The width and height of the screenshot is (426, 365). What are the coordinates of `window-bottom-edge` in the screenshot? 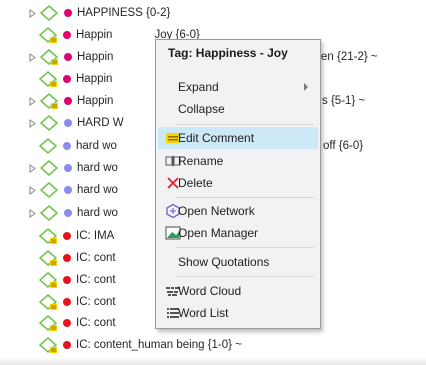 It's located at (213, 361).